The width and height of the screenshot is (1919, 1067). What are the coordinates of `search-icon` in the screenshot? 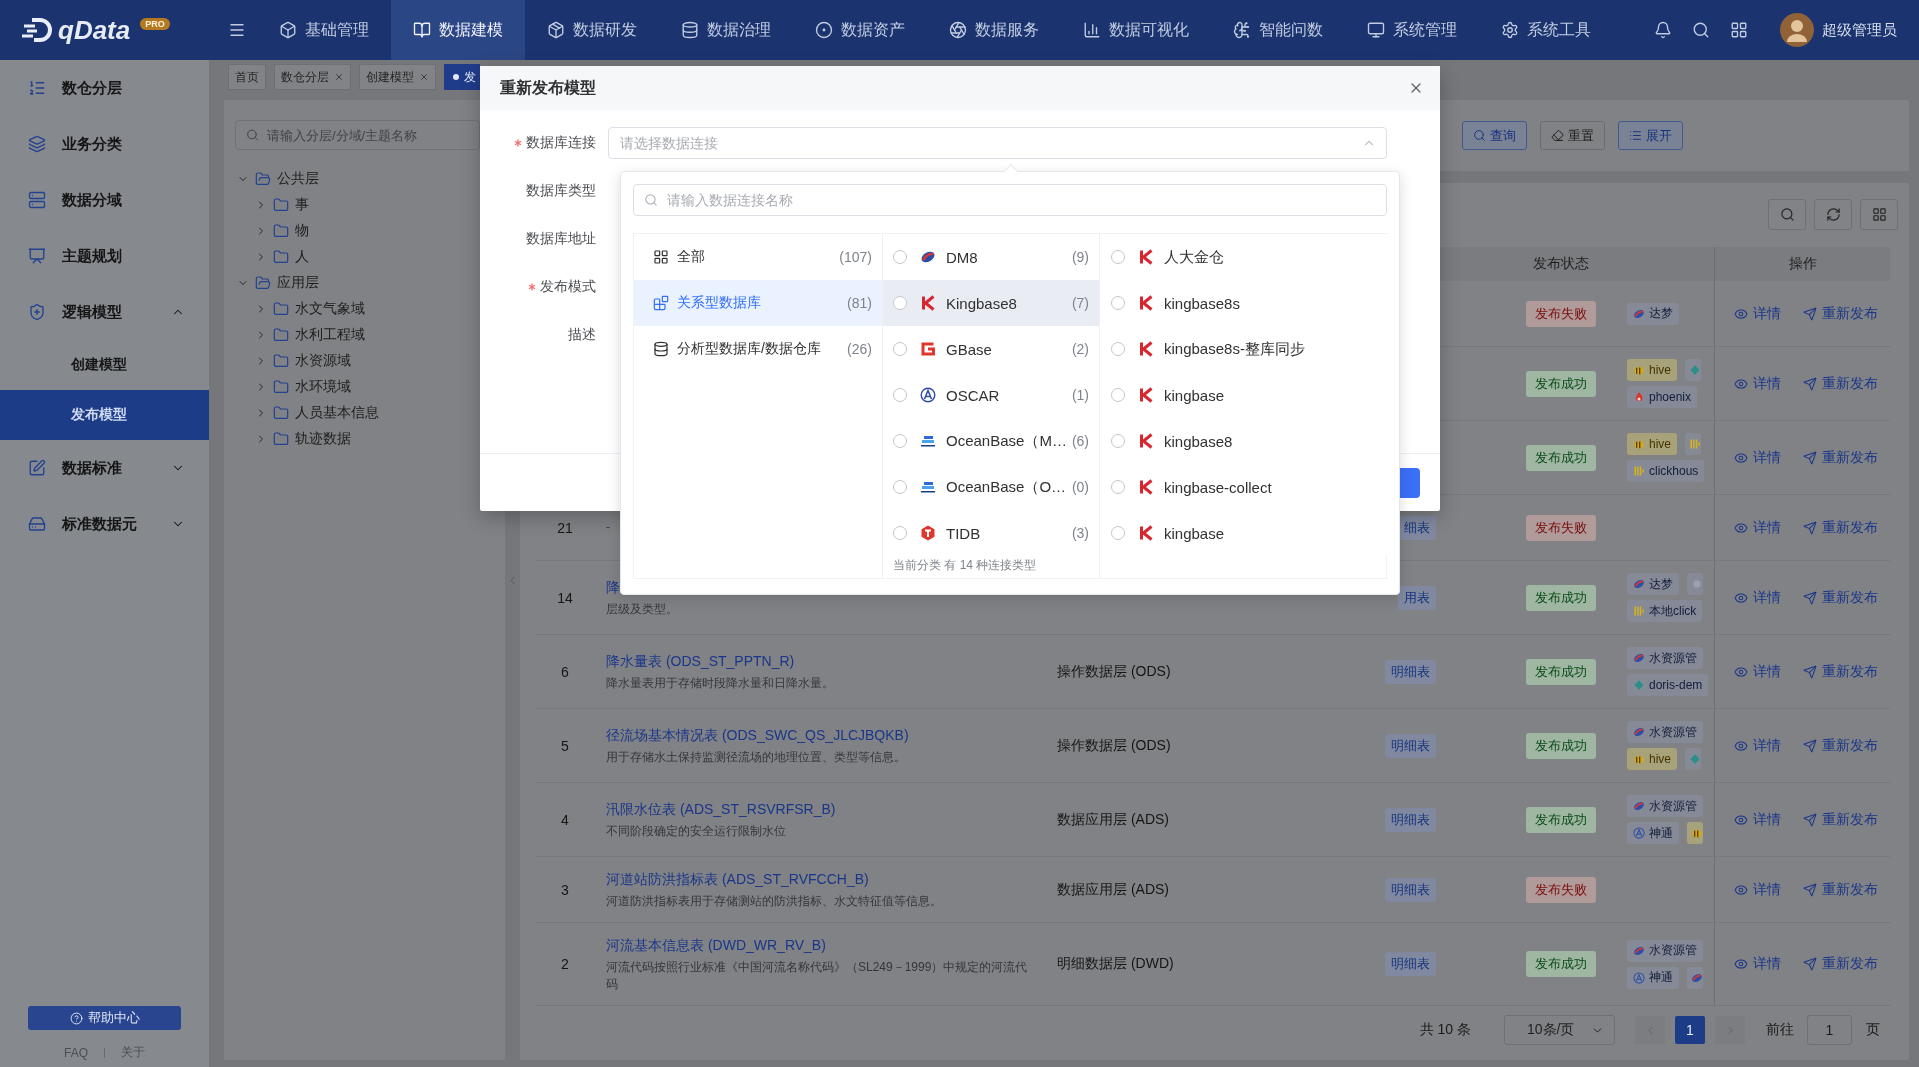 It's located at (1701, 30).